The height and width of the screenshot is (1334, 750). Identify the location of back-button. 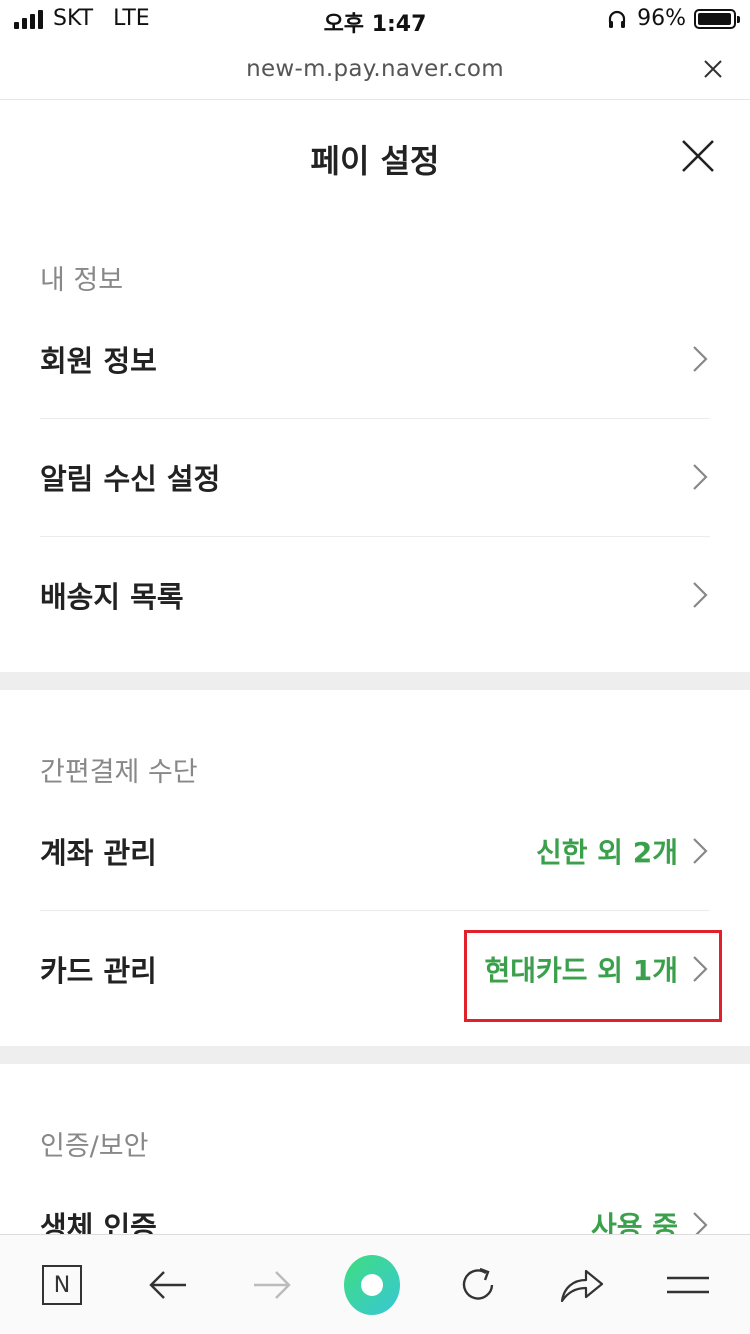
(168, 1285).